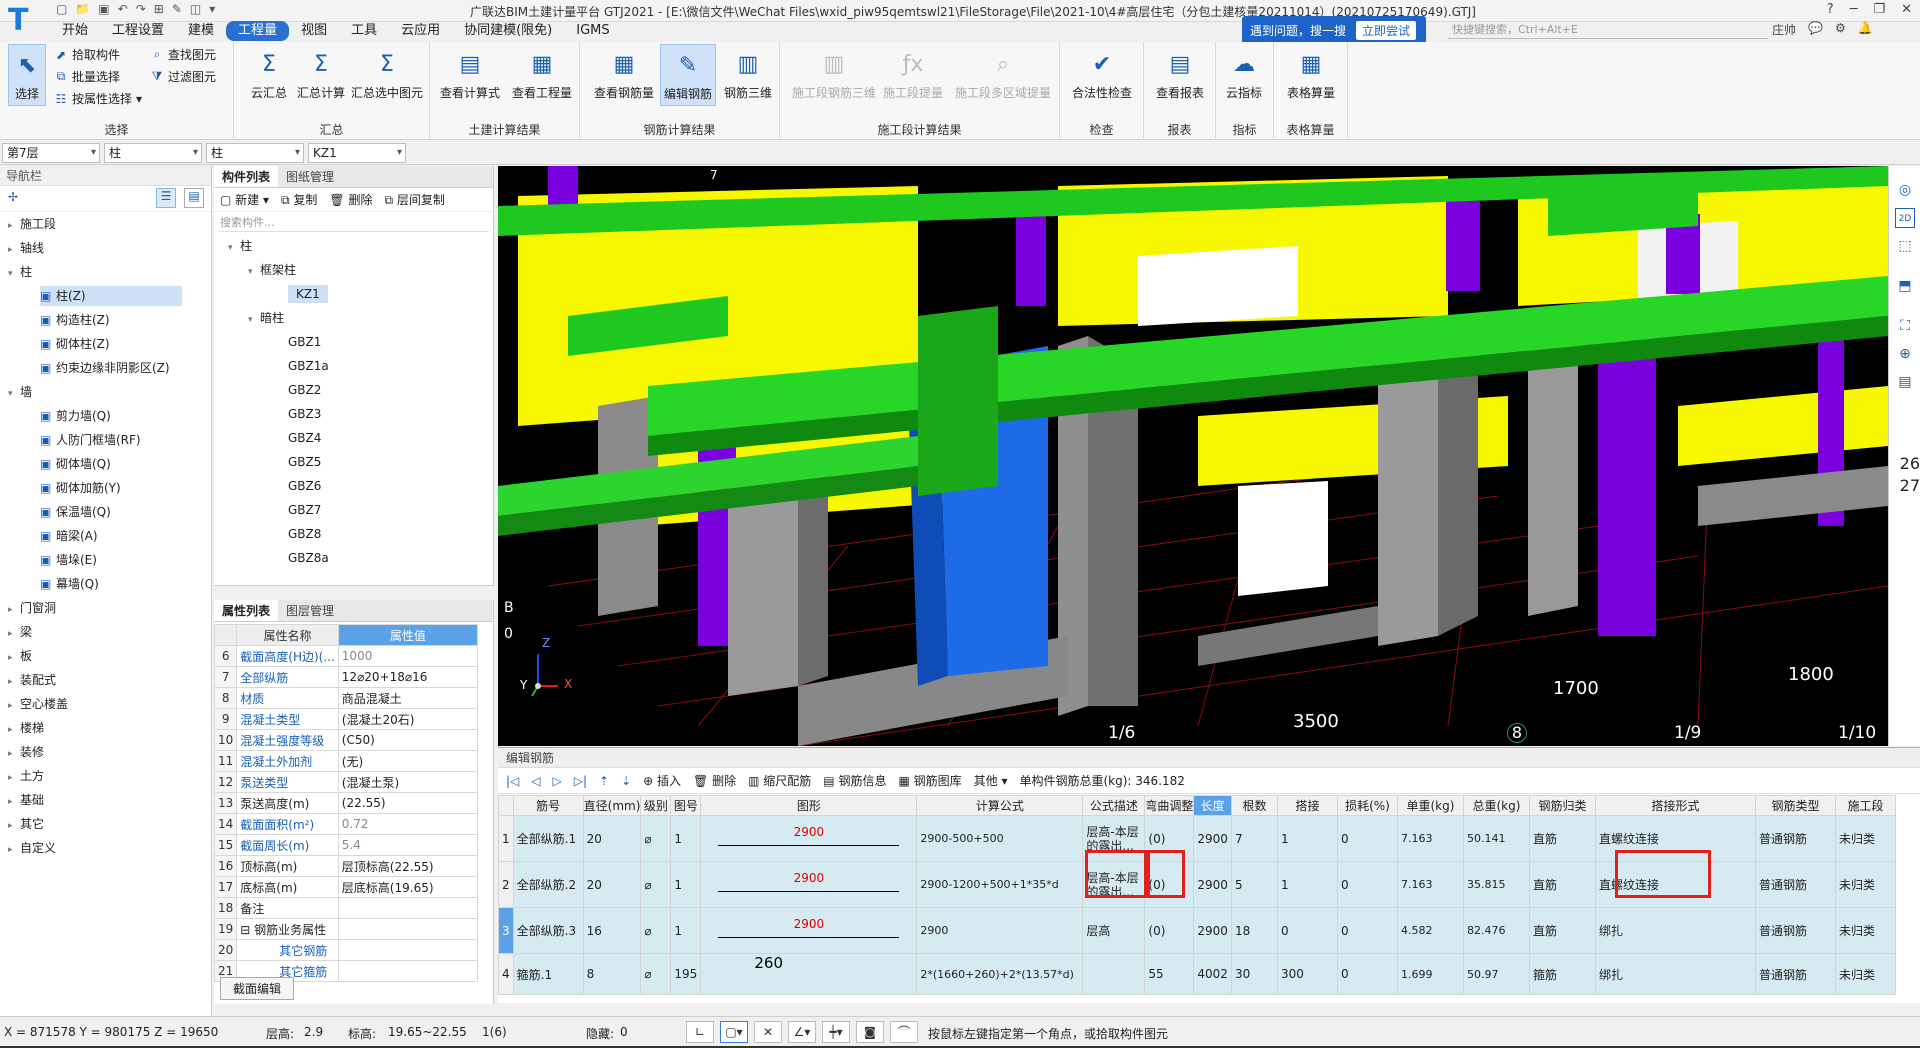 This screenshot has height=1048, width=1920. I want to click on copy-component-button: ⧉ 复制, so click(299, 199).